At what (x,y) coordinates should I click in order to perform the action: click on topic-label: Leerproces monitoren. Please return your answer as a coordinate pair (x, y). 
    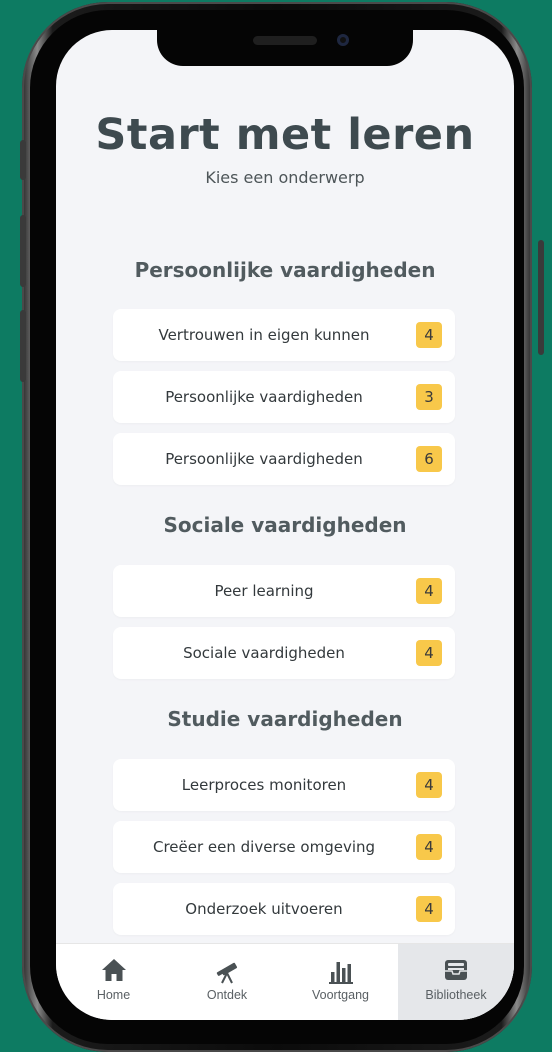
    Looking at the image, I should click on (264, 785).